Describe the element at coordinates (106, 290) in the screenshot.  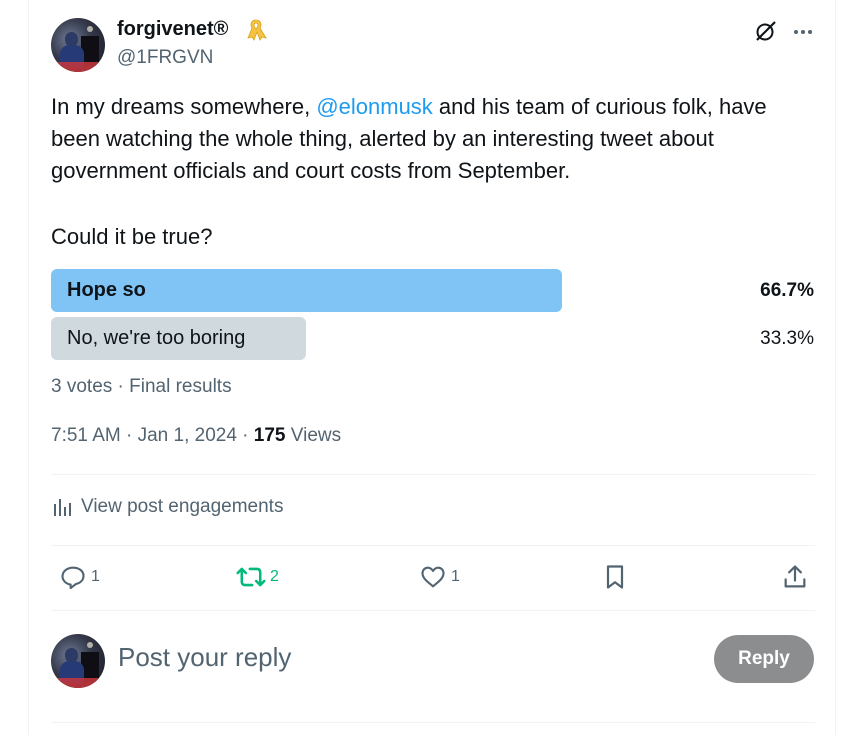
I see `poll-option-label: Hope so` at that location.